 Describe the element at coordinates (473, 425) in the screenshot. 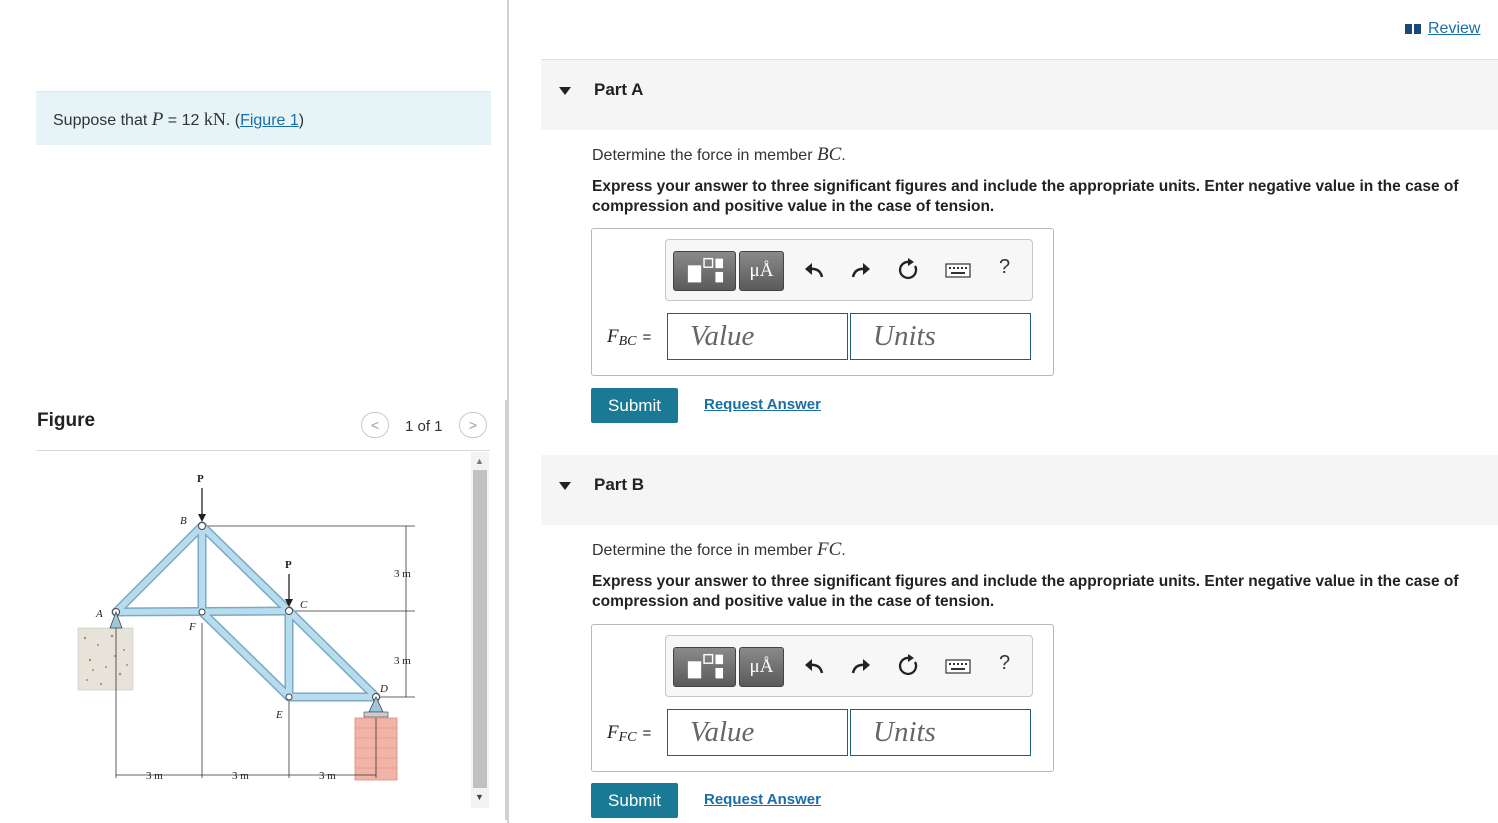

I see `figure-next-button: >` at that location.